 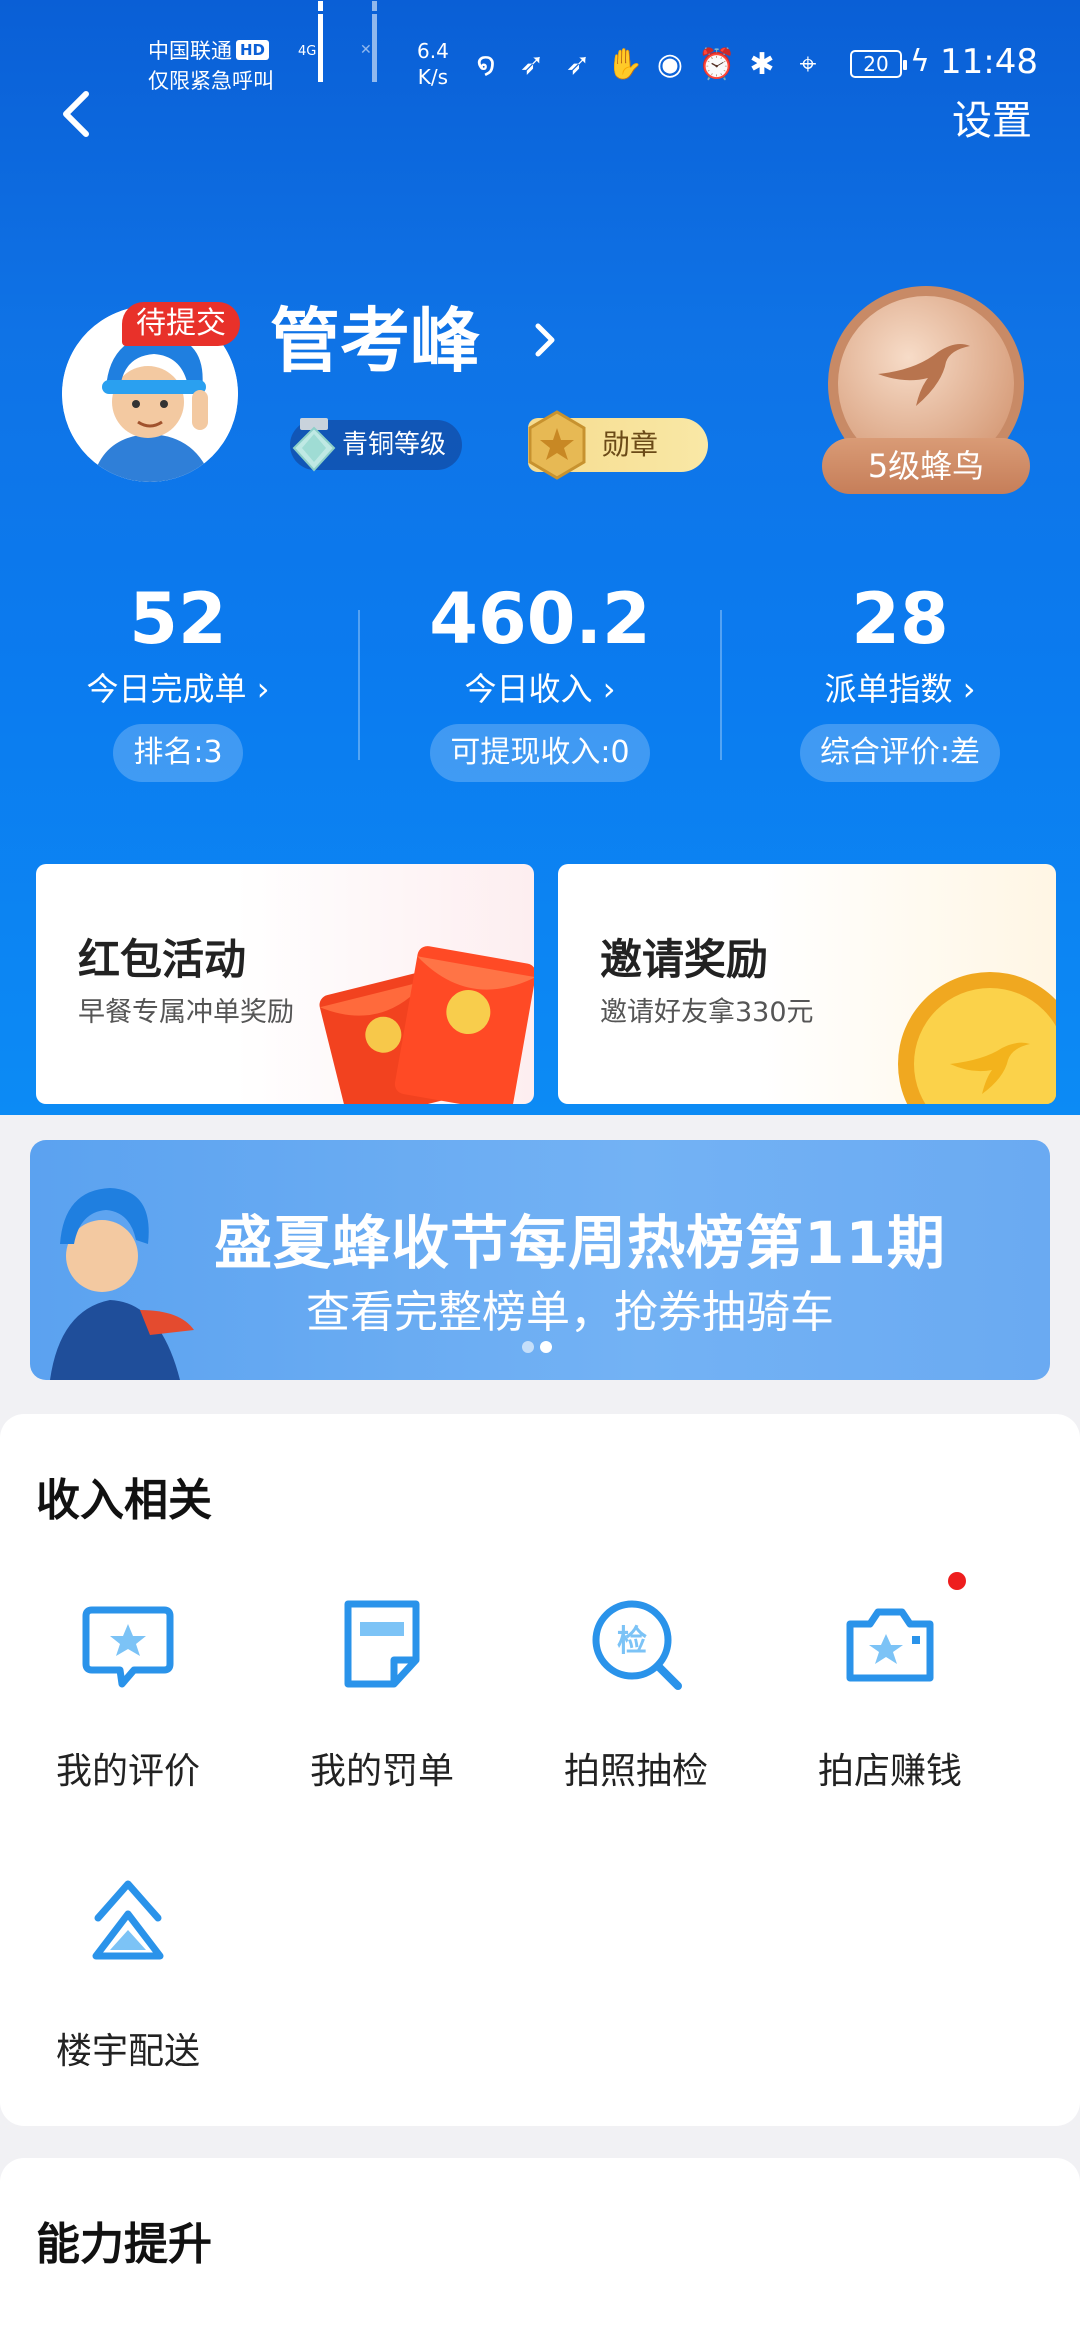 What do you see at coordinates (285, 984) in the screenshot?
I see `red-packet-card: 红包活动 早餐专属冲单奖励` at bounding box center [285, 984].